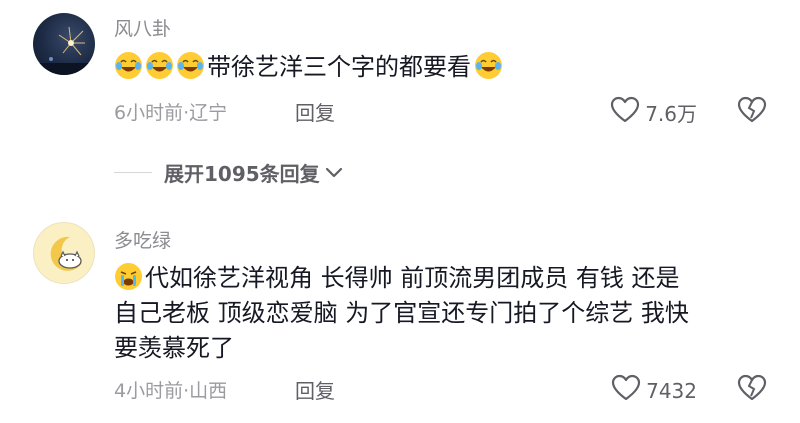 This screenshot has width=800, height=423. I want to click on expand-replies-button: 展开1095条回复, so click(229, 172).